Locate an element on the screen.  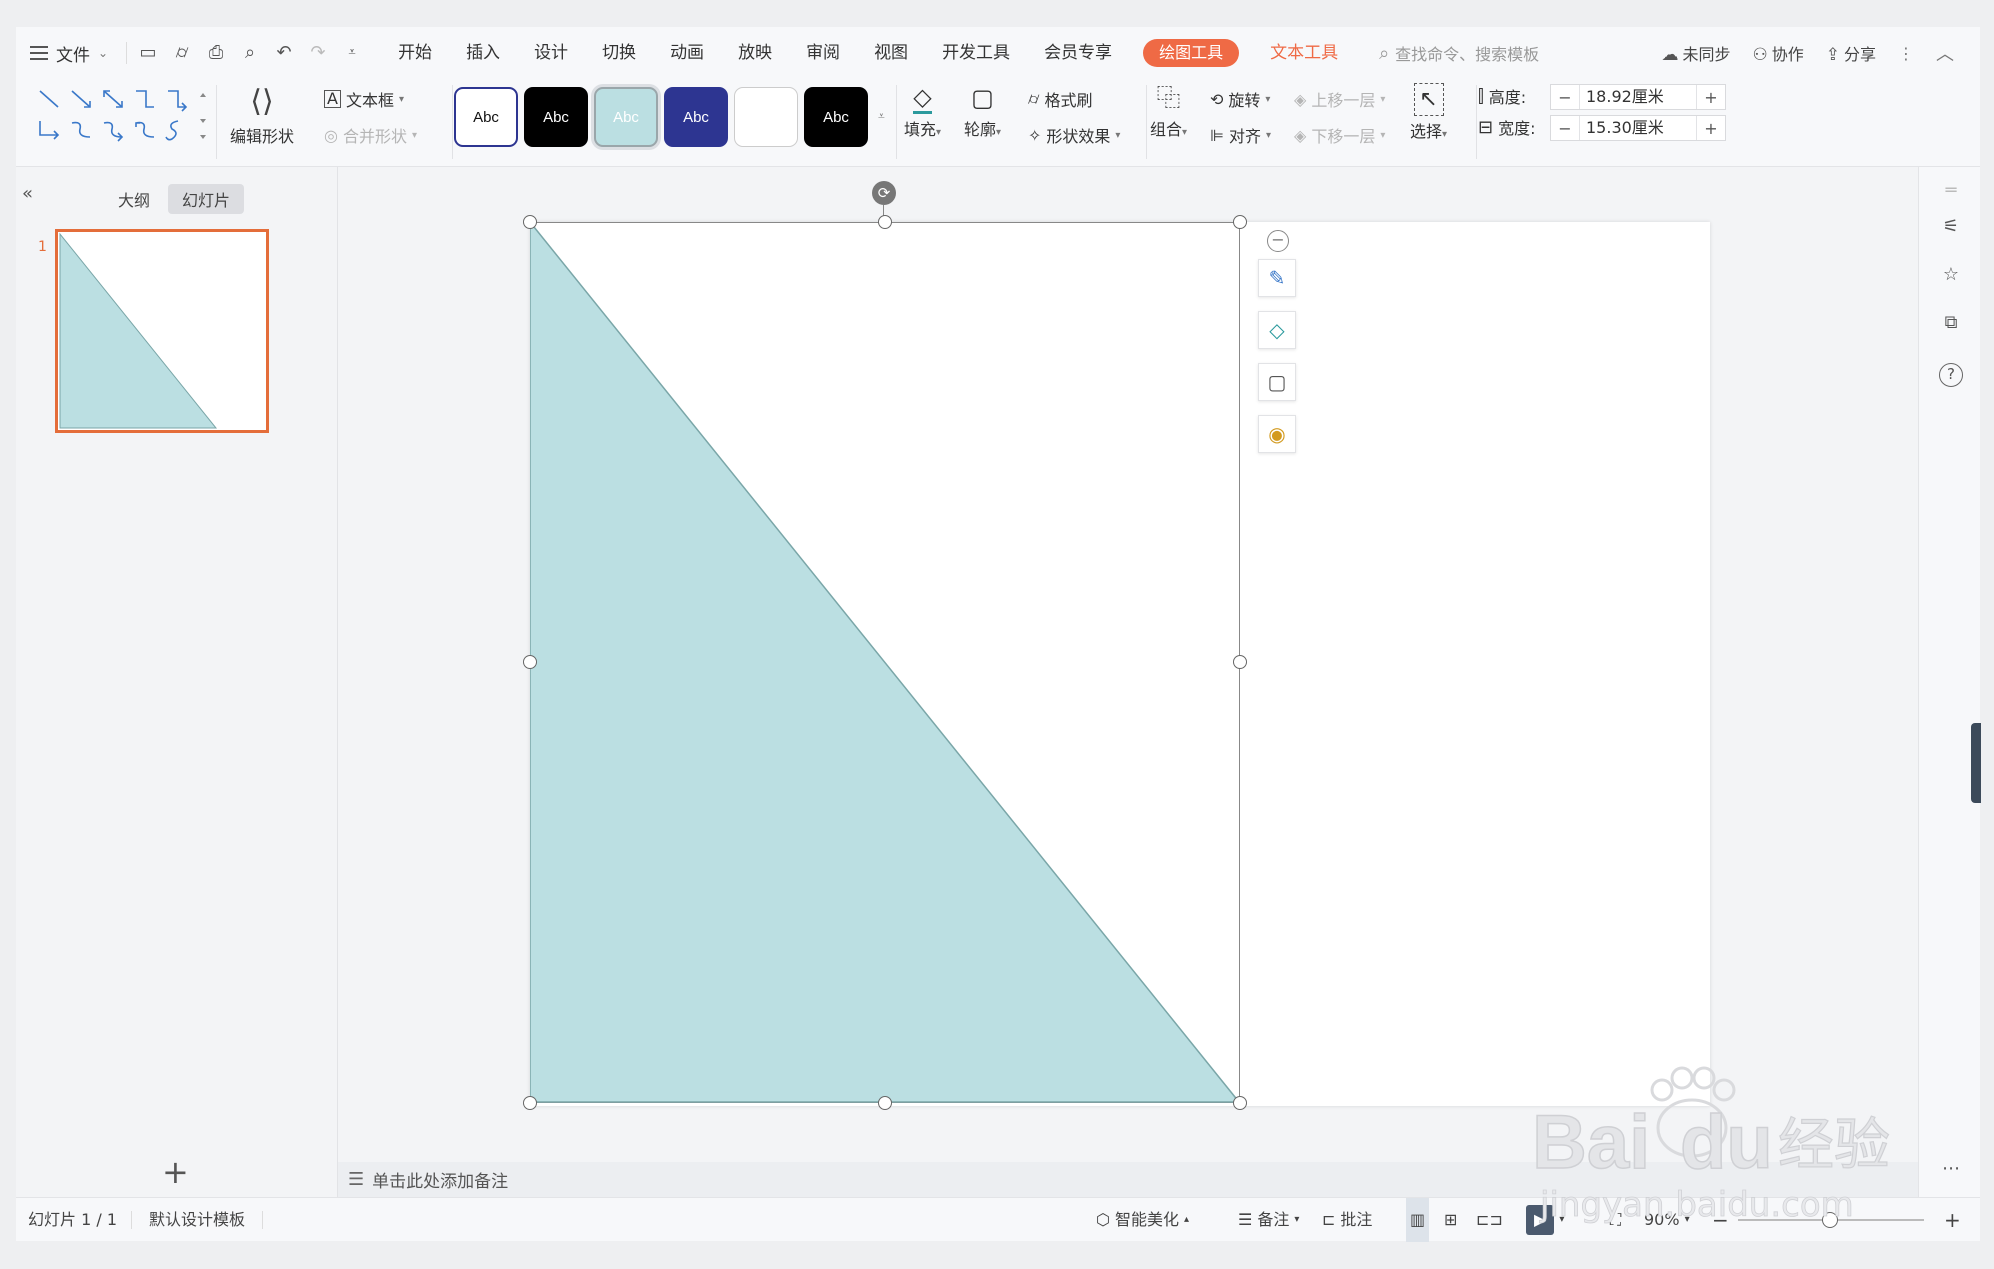
align-button: ⊫ 对齐 ▾ is located at coordinates (1240, 135).